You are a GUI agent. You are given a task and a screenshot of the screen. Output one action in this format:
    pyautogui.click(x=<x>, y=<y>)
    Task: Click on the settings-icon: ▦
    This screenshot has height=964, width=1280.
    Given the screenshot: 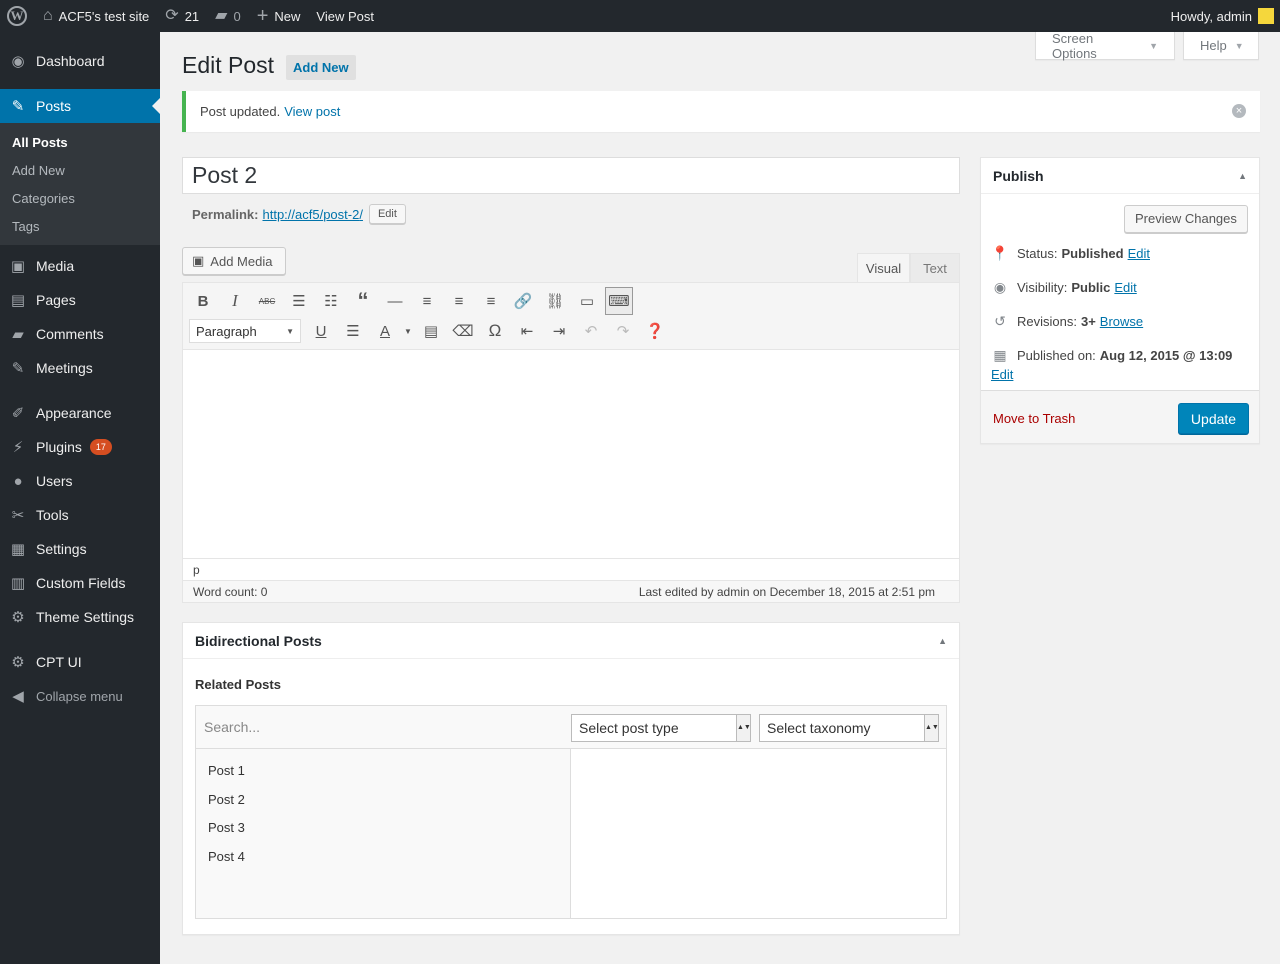 What is the action you would take?
    pyautogui.click(x=18, y=549)
    